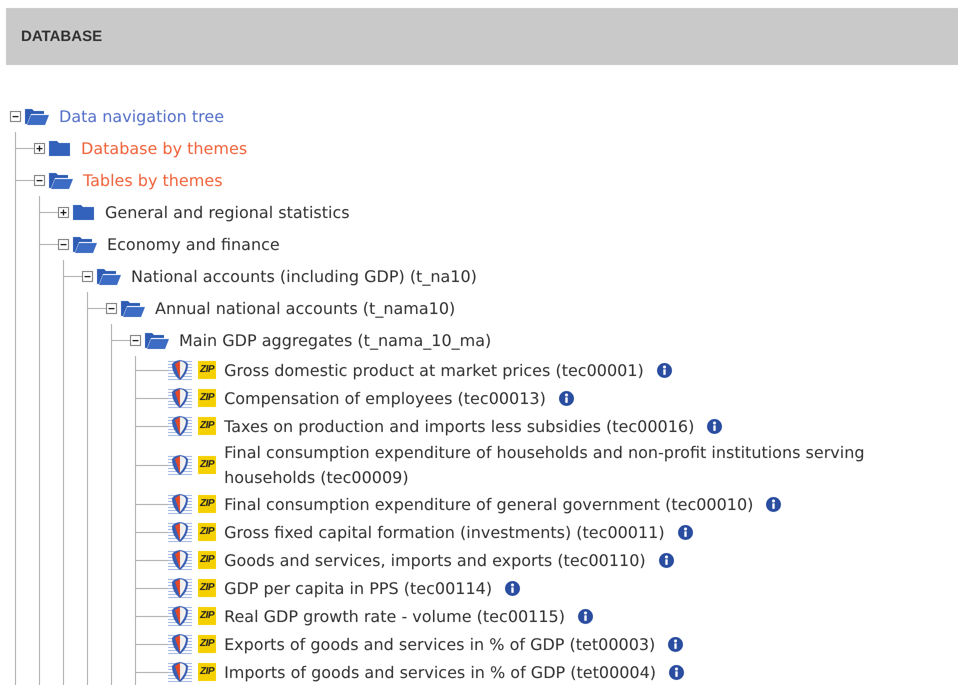 This screenshot has height=685, width=958. I want to click on folder-label: National accounts (including GDP) (t_na10), so click(304, 276).